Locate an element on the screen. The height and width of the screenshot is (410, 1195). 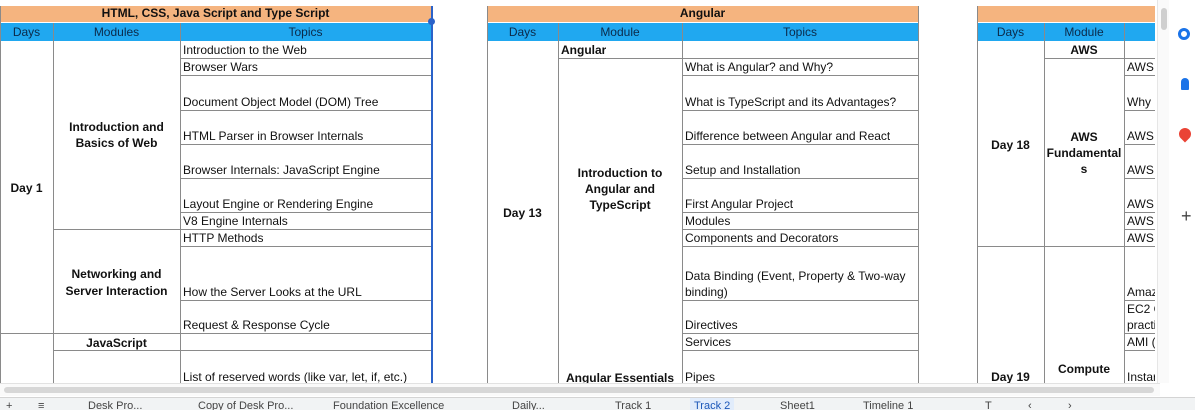
topic-cell: What is TypeScript and its Advantages? is located at coordinates (790, 102).